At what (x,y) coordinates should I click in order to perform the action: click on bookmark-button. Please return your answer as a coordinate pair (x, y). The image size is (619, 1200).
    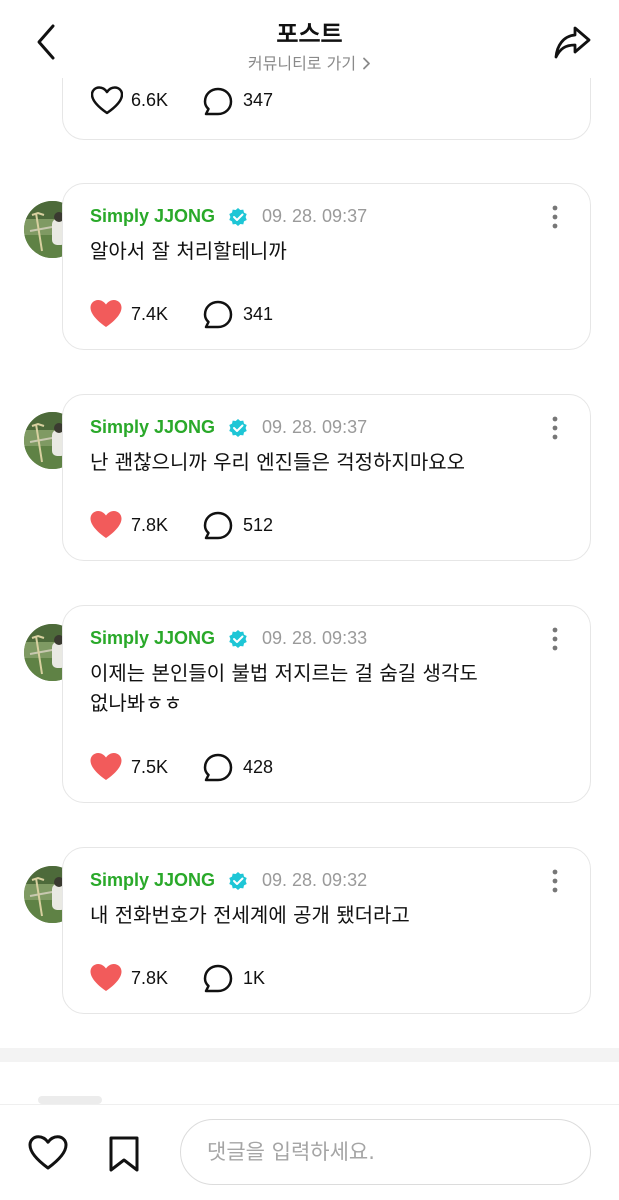
    Looking at the image, I should click on (124, 1154).